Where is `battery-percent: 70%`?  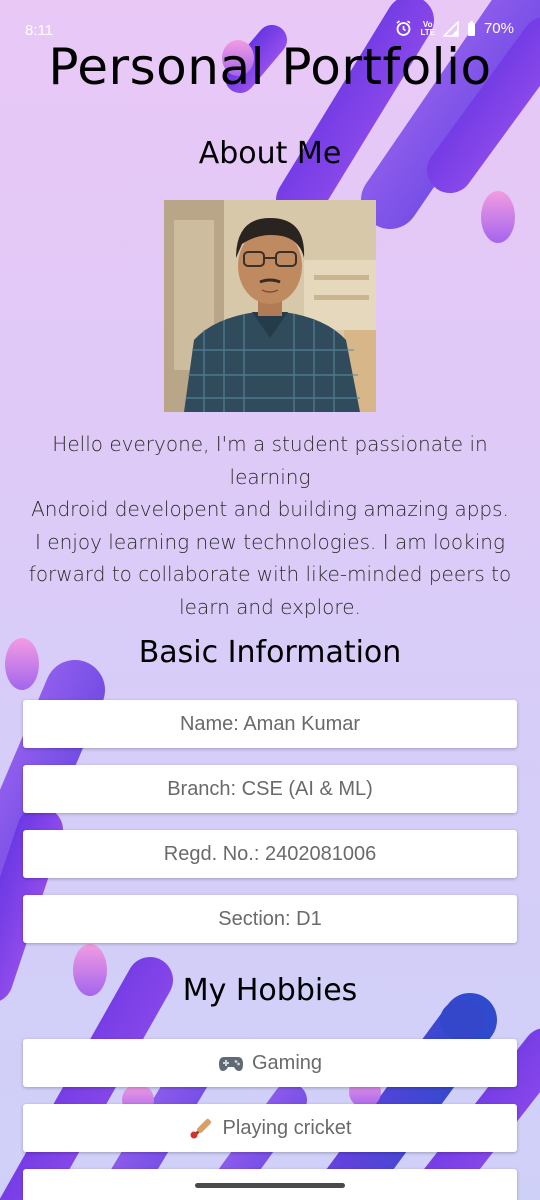
battery-percent: 70% is located at coordinates (498, 28).